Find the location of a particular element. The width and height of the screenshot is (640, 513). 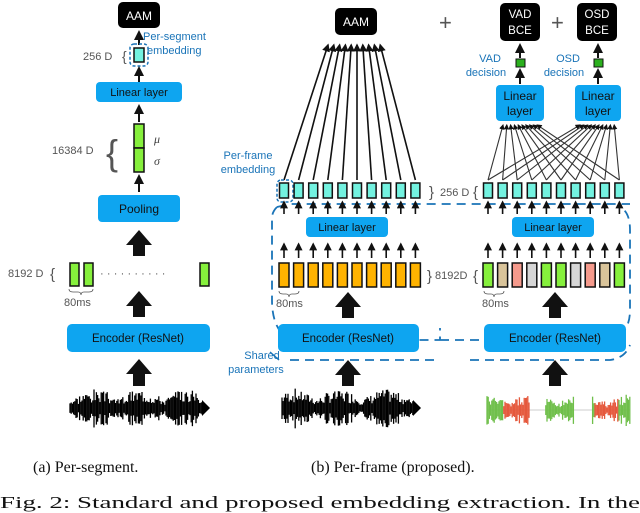

thick-arrow-encoder-to-features is located at coordinates (139, 304).